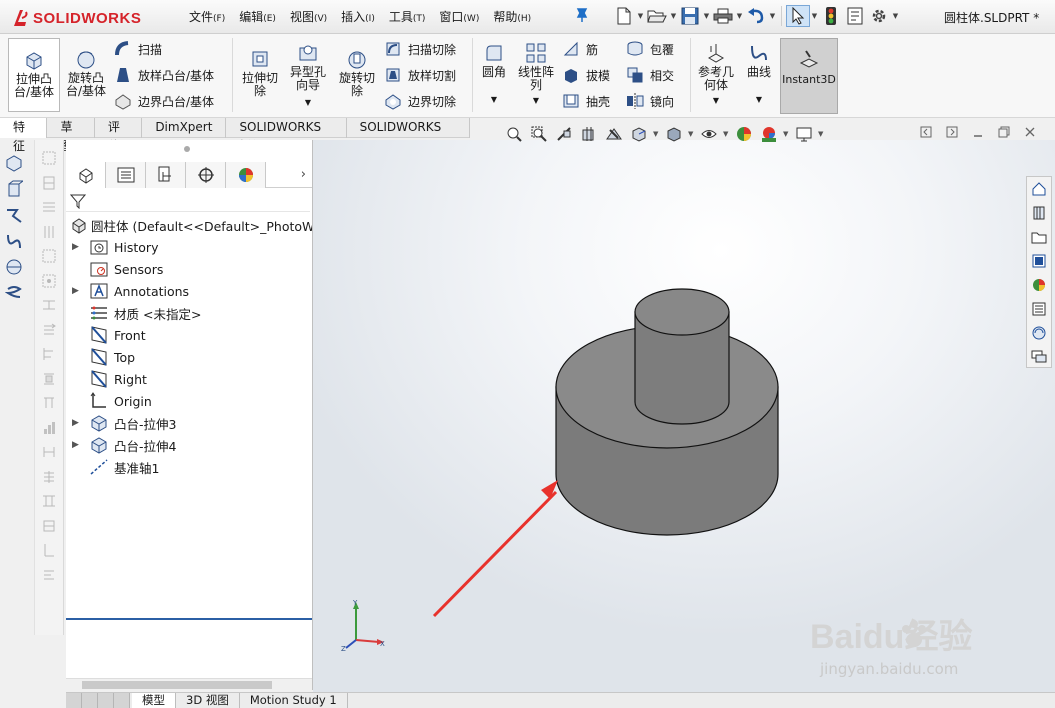 This screenshot has height=708, width=1055. Describe the element at coordinates (656, 134) in the screenshot. I see `view-orientation-dropdown-icon: ▼` at that location.